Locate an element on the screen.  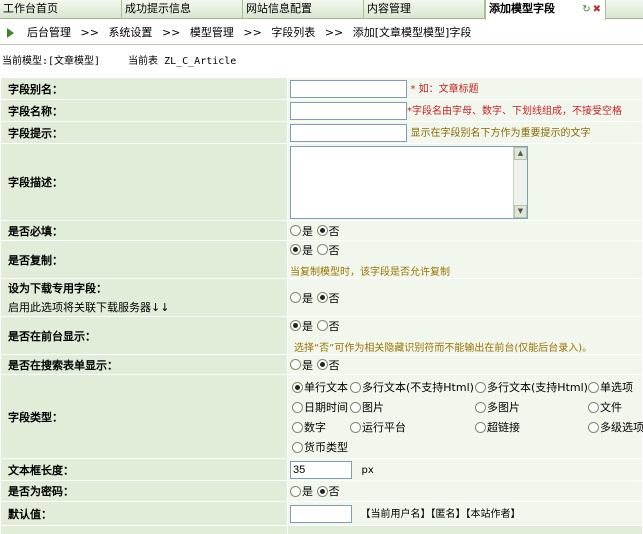
tip-label: 字段提示： is located at coordinates (144, 132).